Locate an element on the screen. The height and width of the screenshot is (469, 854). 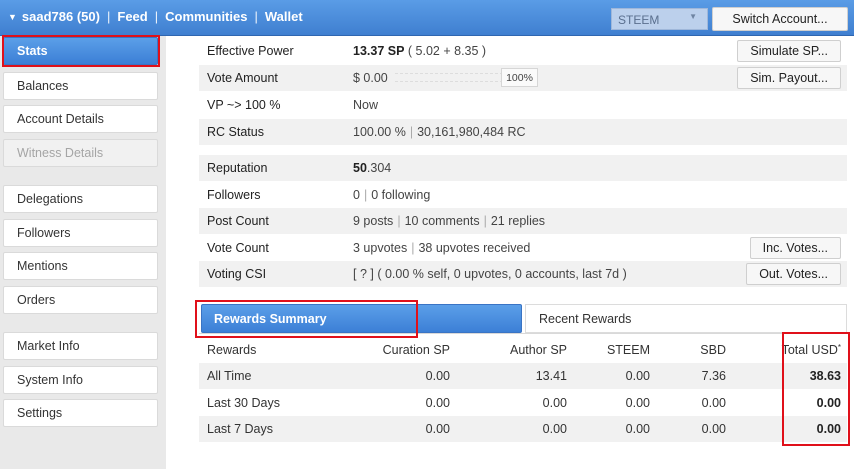
comments-count: 10 comments is located at coordinates (442, 221).